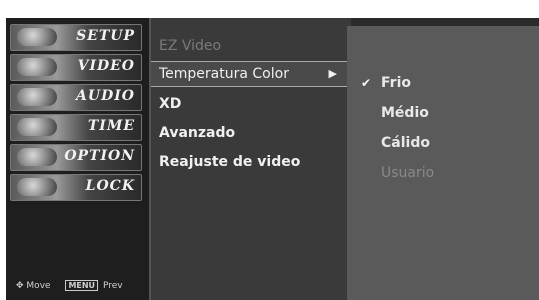  I want to click on tab-label: SETUP, so click(105, 36).